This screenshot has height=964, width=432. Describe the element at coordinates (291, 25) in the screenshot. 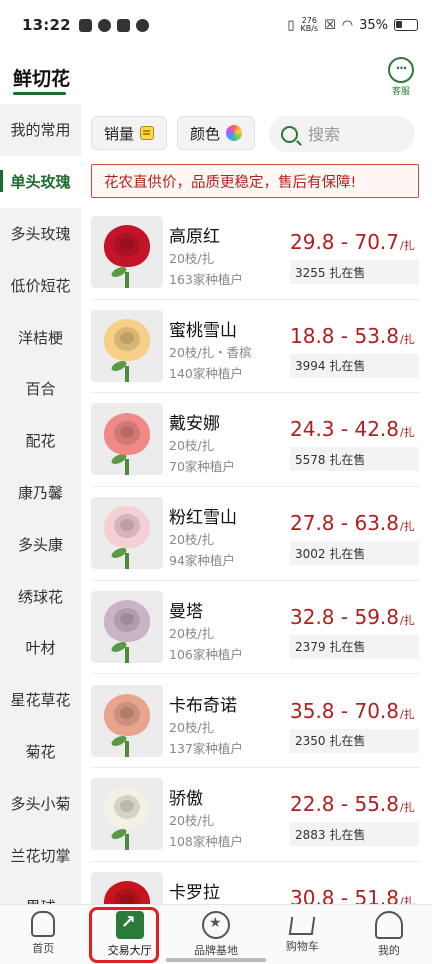

I see `vibrate-icon: ▯` at that location.